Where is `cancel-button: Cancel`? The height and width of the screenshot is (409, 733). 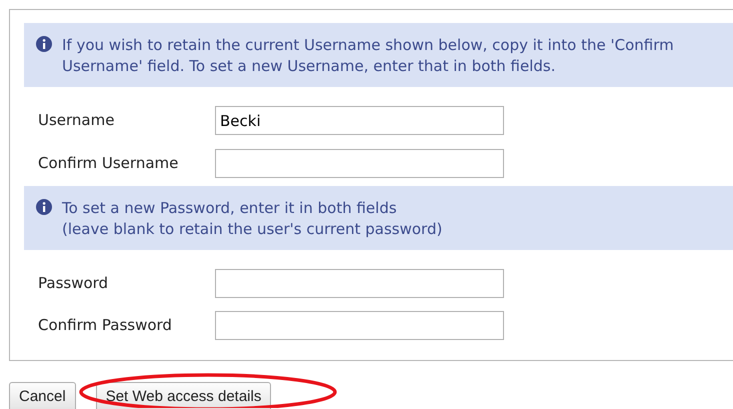 cancel-button: Cancel is located at coordinates (42, 395).